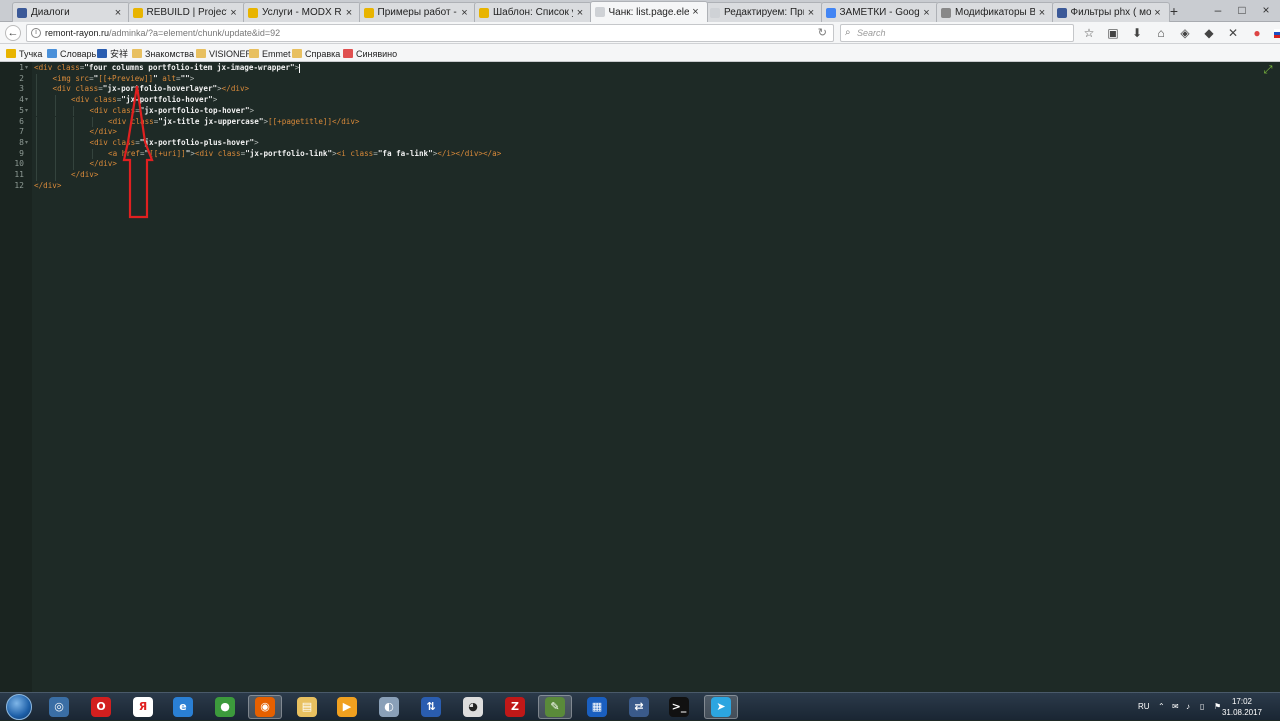  Describe the element at coordinates (639, 707) in the screenshot. I see `transfer-taskbar-button: ⇄` at that location.